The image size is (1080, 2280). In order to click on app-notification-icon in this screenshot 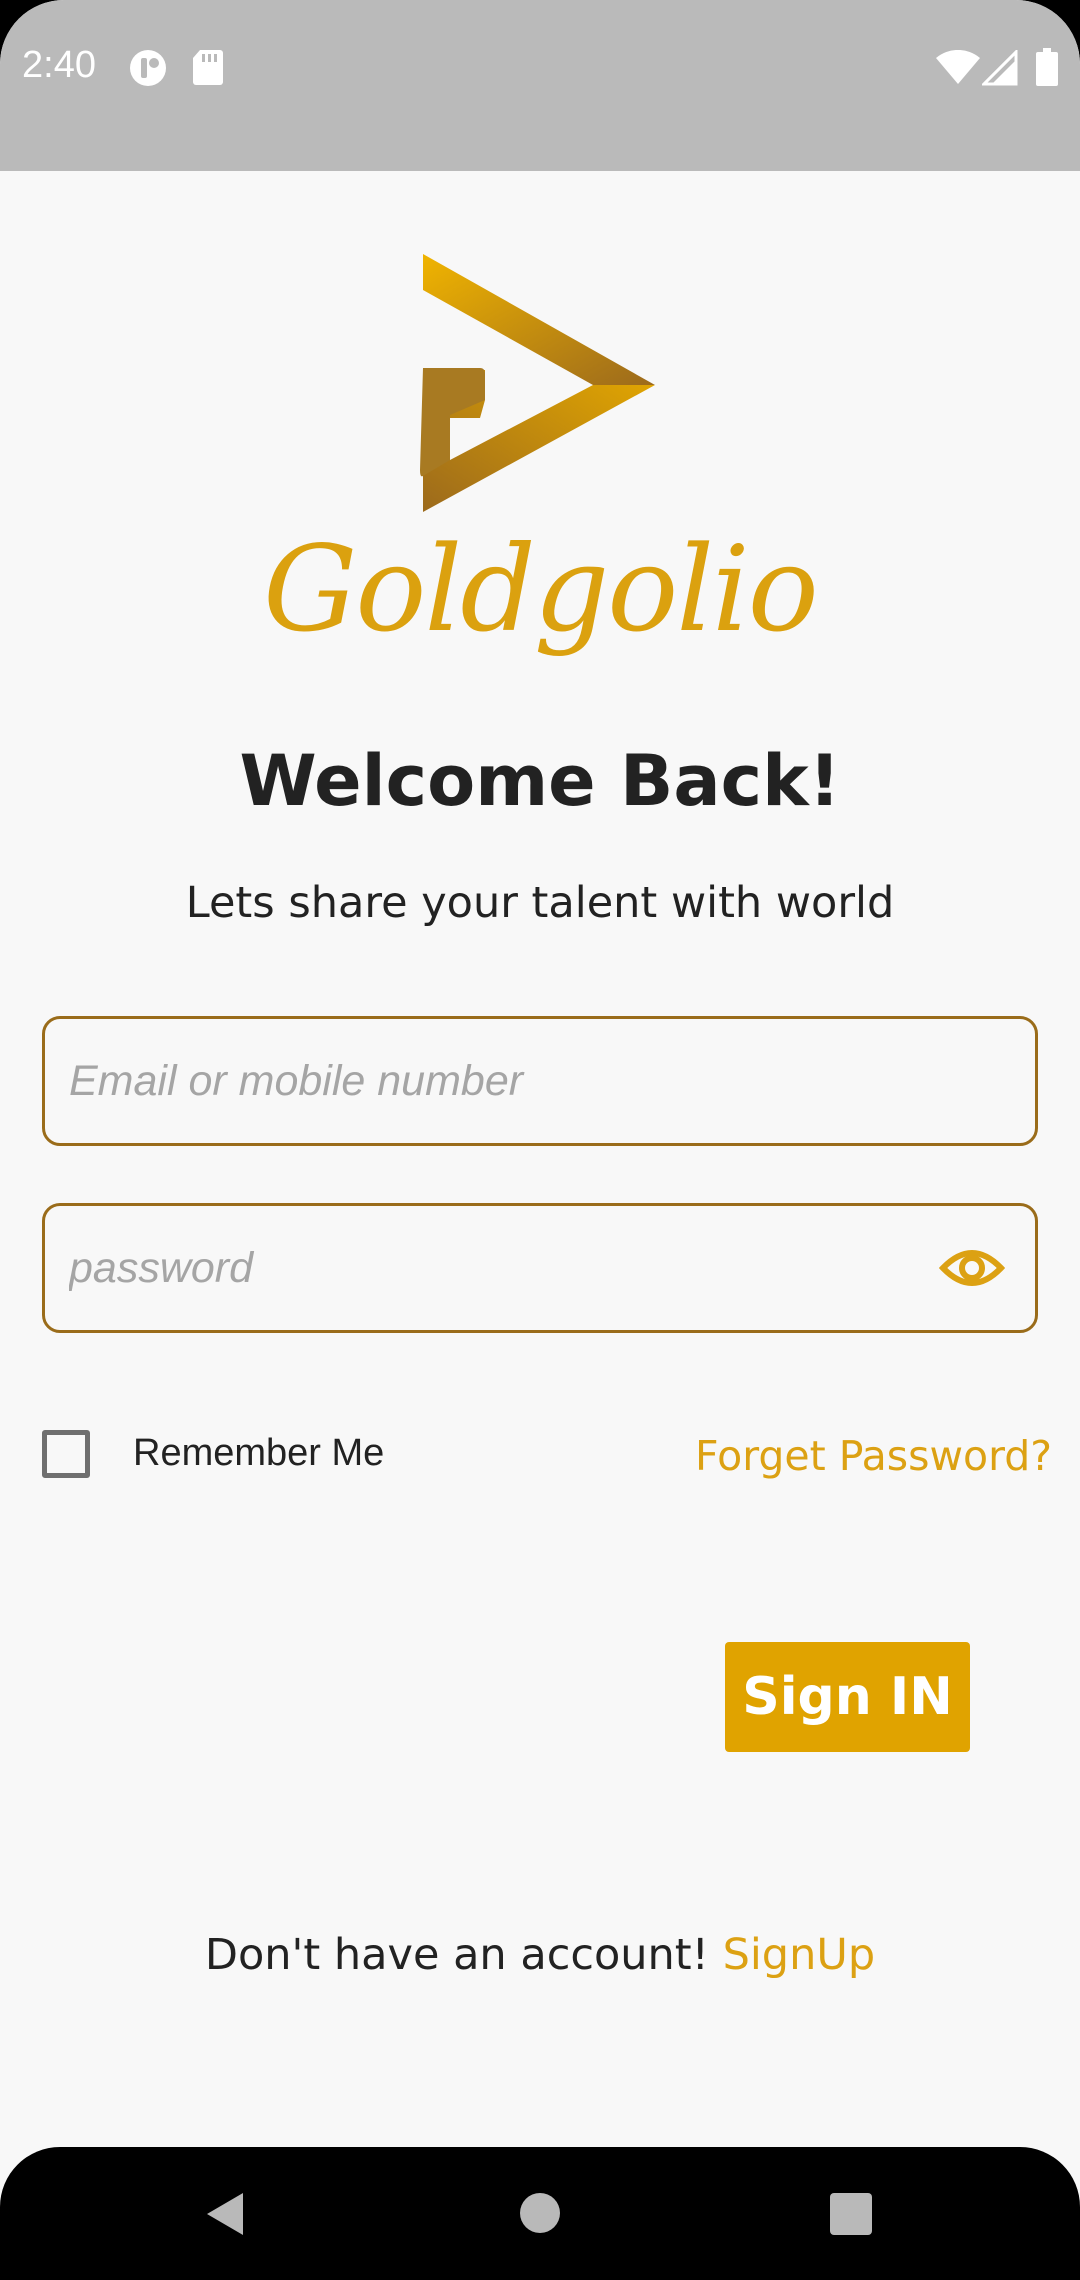, I will do `click(148, 70)`.